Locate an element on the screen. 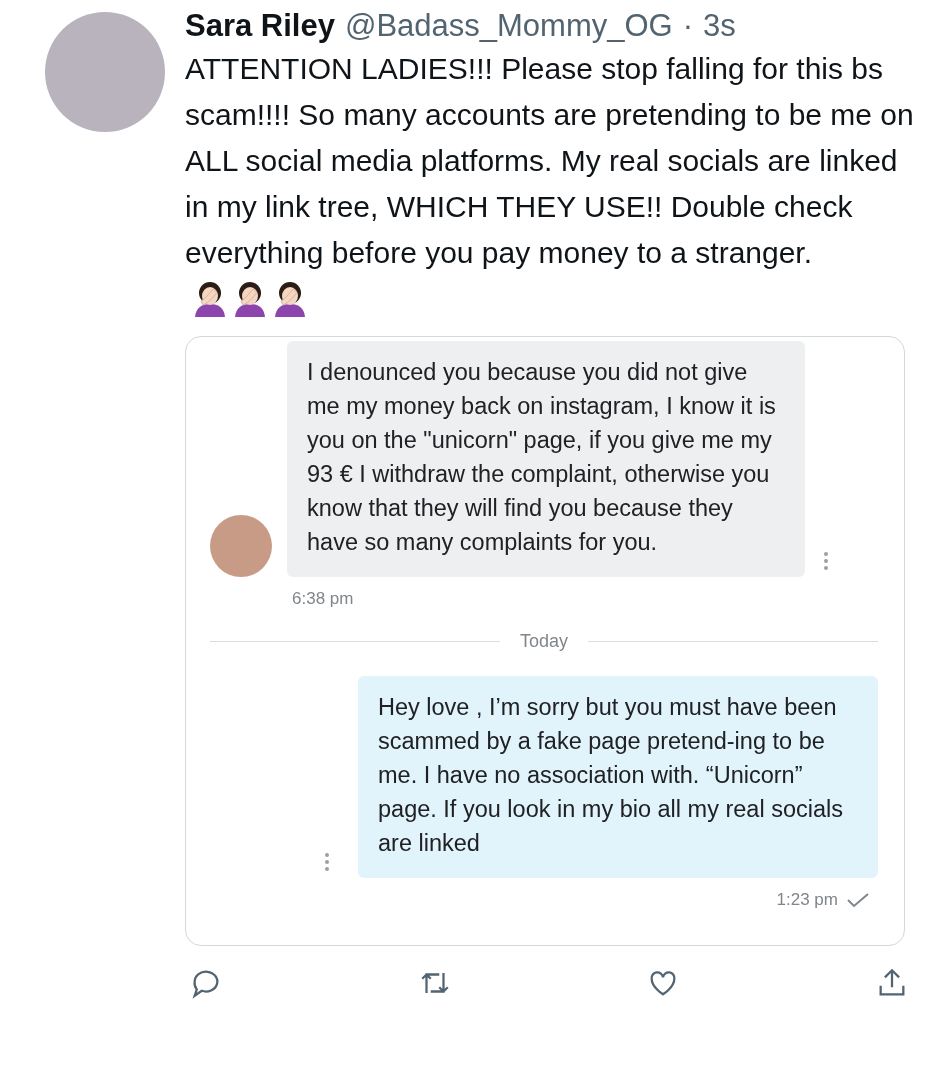 Image resolution: width=952 pixels, height=1080 pixels. message-time: 6:38 pm is located at coordinates (323, 599).